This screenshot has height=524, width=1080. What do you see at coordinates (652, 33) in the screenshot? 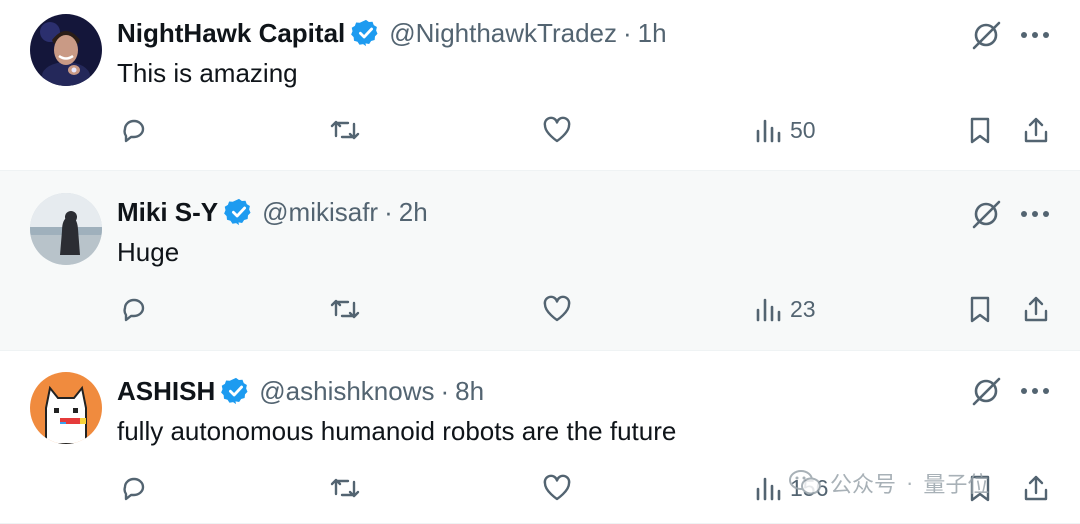
I see `timestamp: 1h` at bounding box center [652, 33].